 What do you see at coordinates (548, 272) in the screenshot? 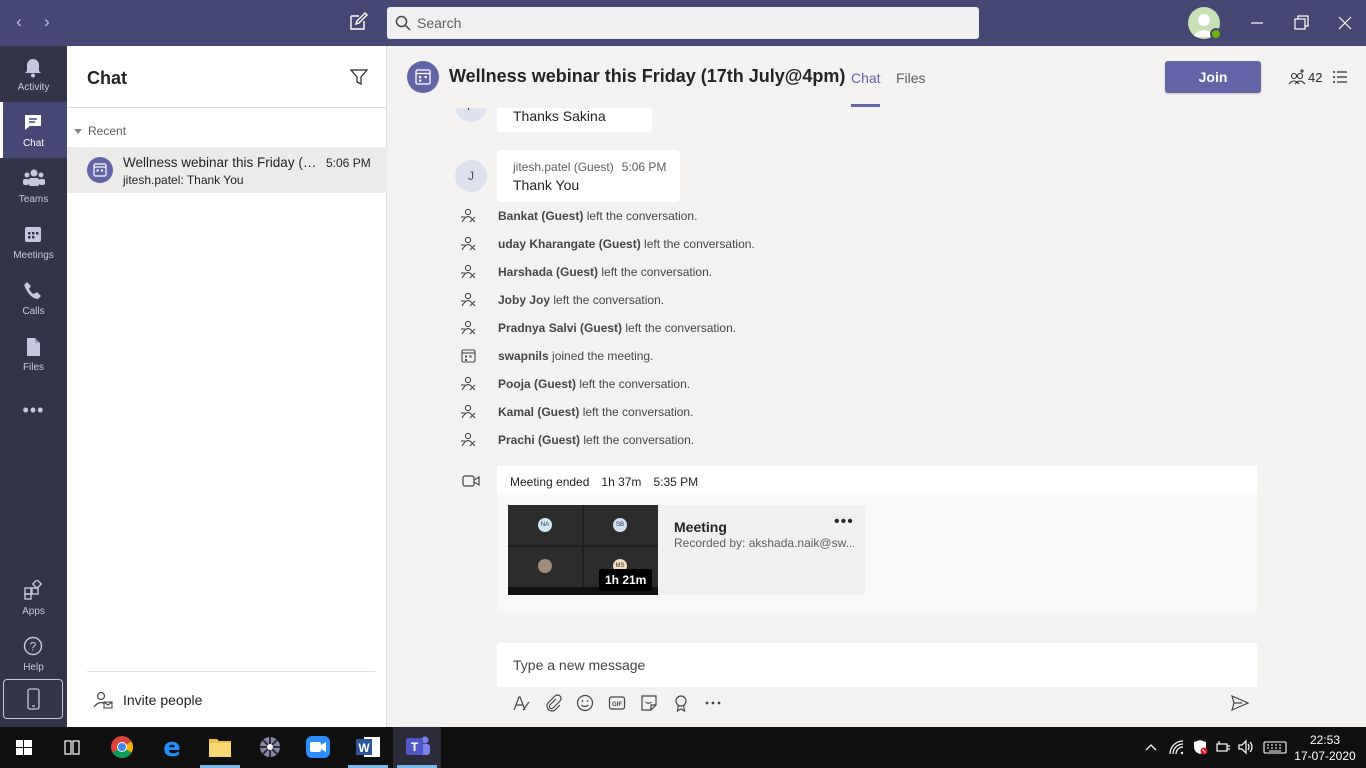
I see `event-person: Harshada (Guest)` at bounding box center [548, 272].